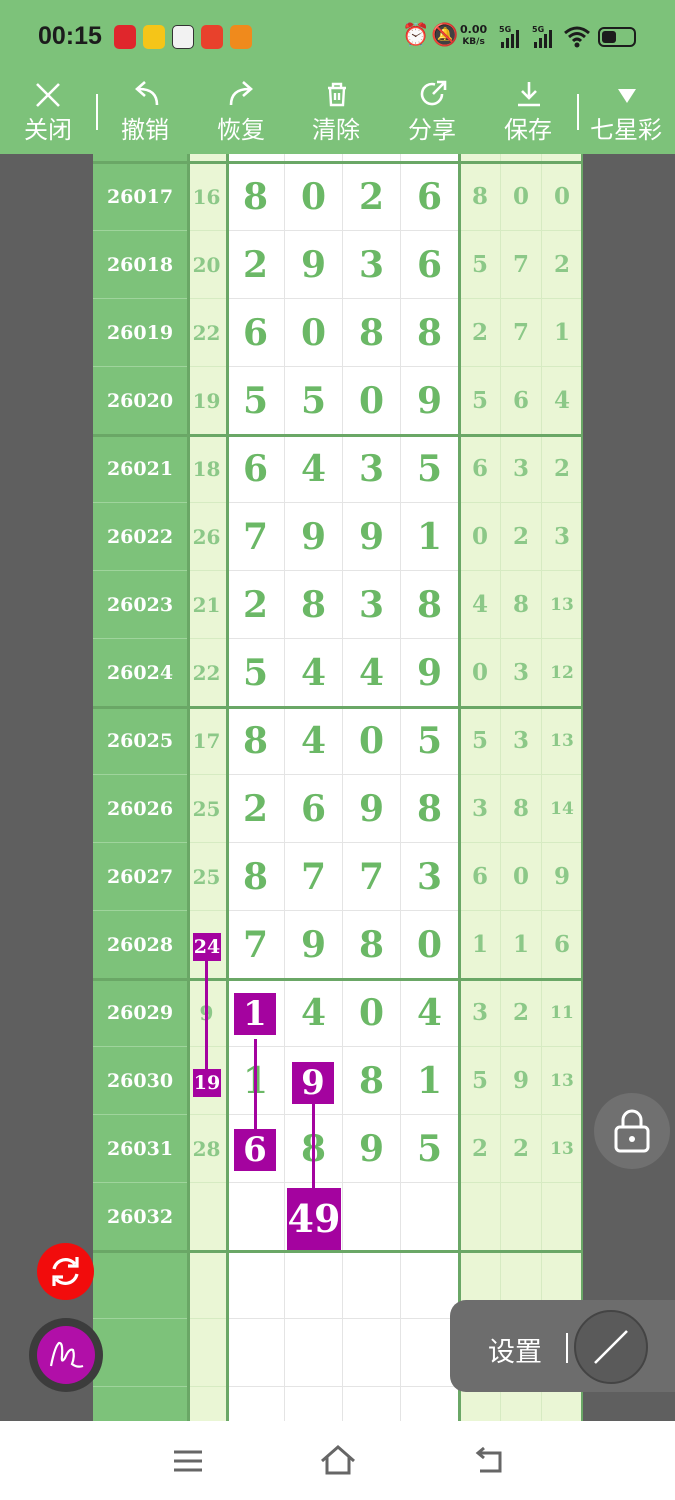 This screenshot has height=1500, width=675. I want to click on back-icon, so click(488, 1461).